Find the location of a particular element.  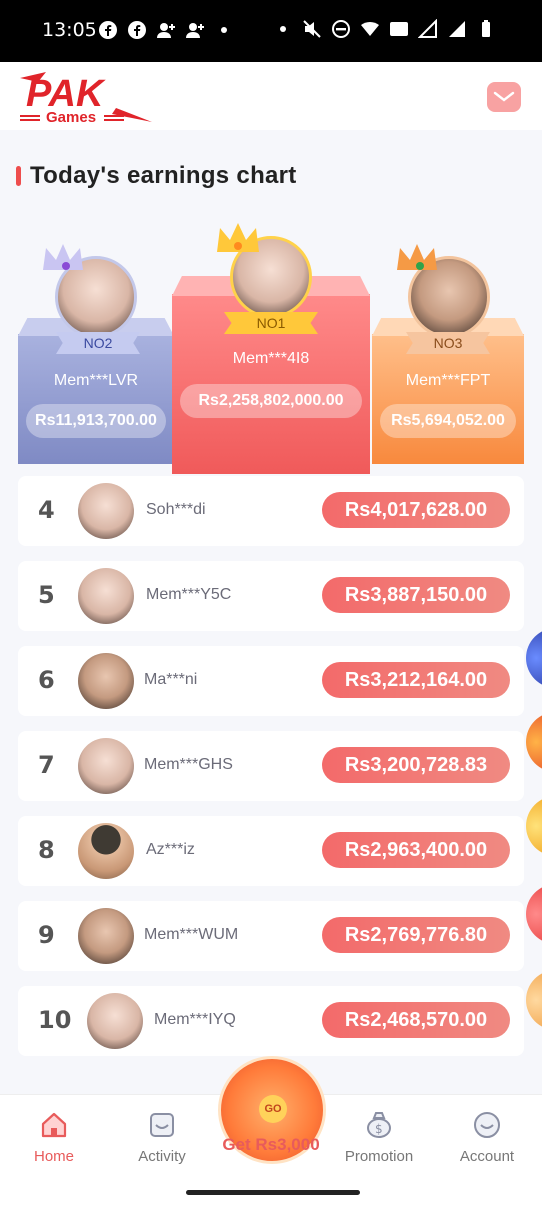

rank-number: 7 is located at coordinates (46, 765).